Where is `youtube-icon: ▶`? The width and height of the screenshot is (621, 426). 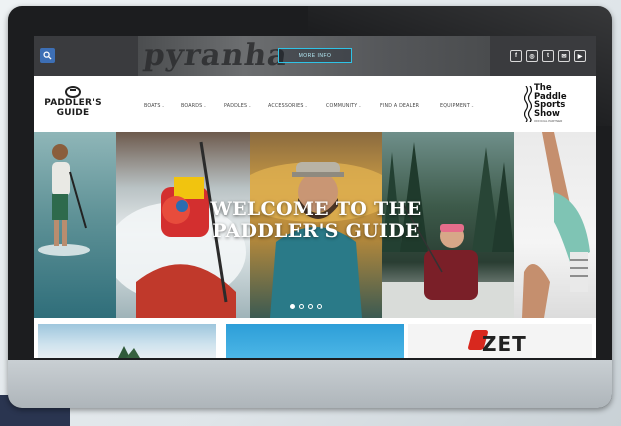
youtube-icon: ▶ is located at coordinates (580, 56).